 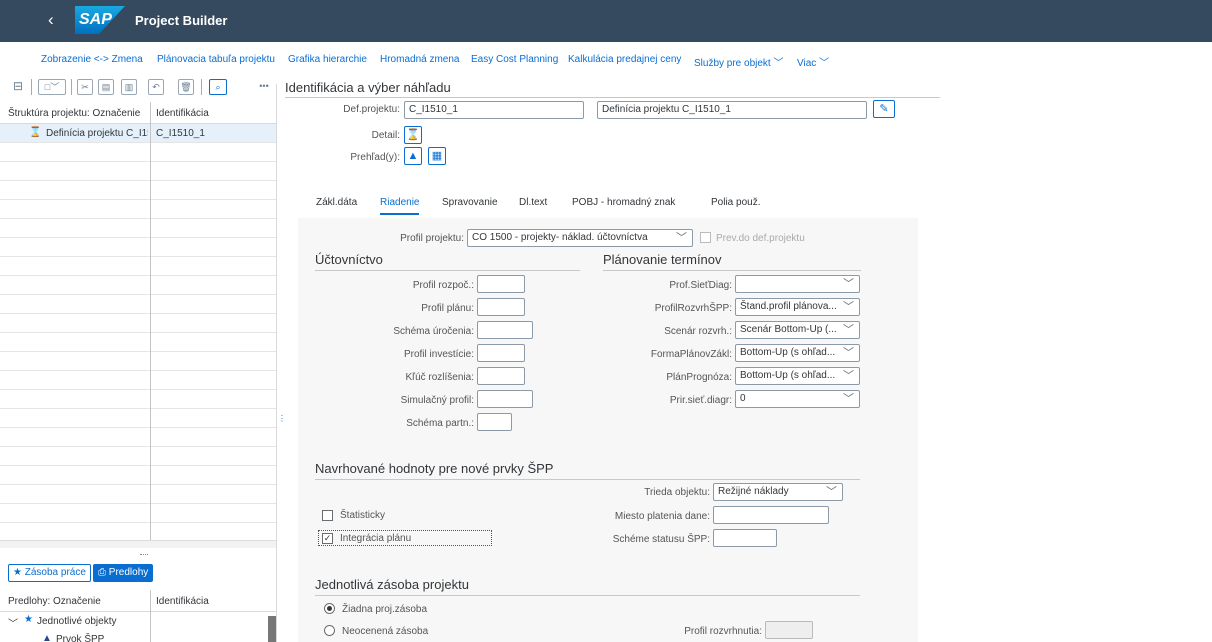 I want to click on new-dropdown-icon: □﹀, so click(x=52, y=87).